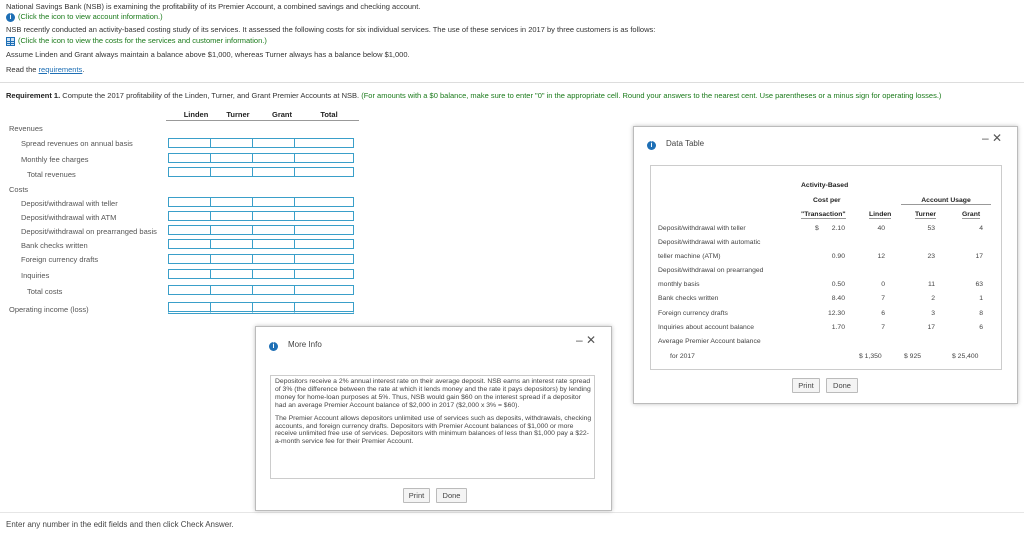  What do you see at coordinates (324, 202) in the screenshot?
I see `input-teller-total` at bounding box center [324, 202].